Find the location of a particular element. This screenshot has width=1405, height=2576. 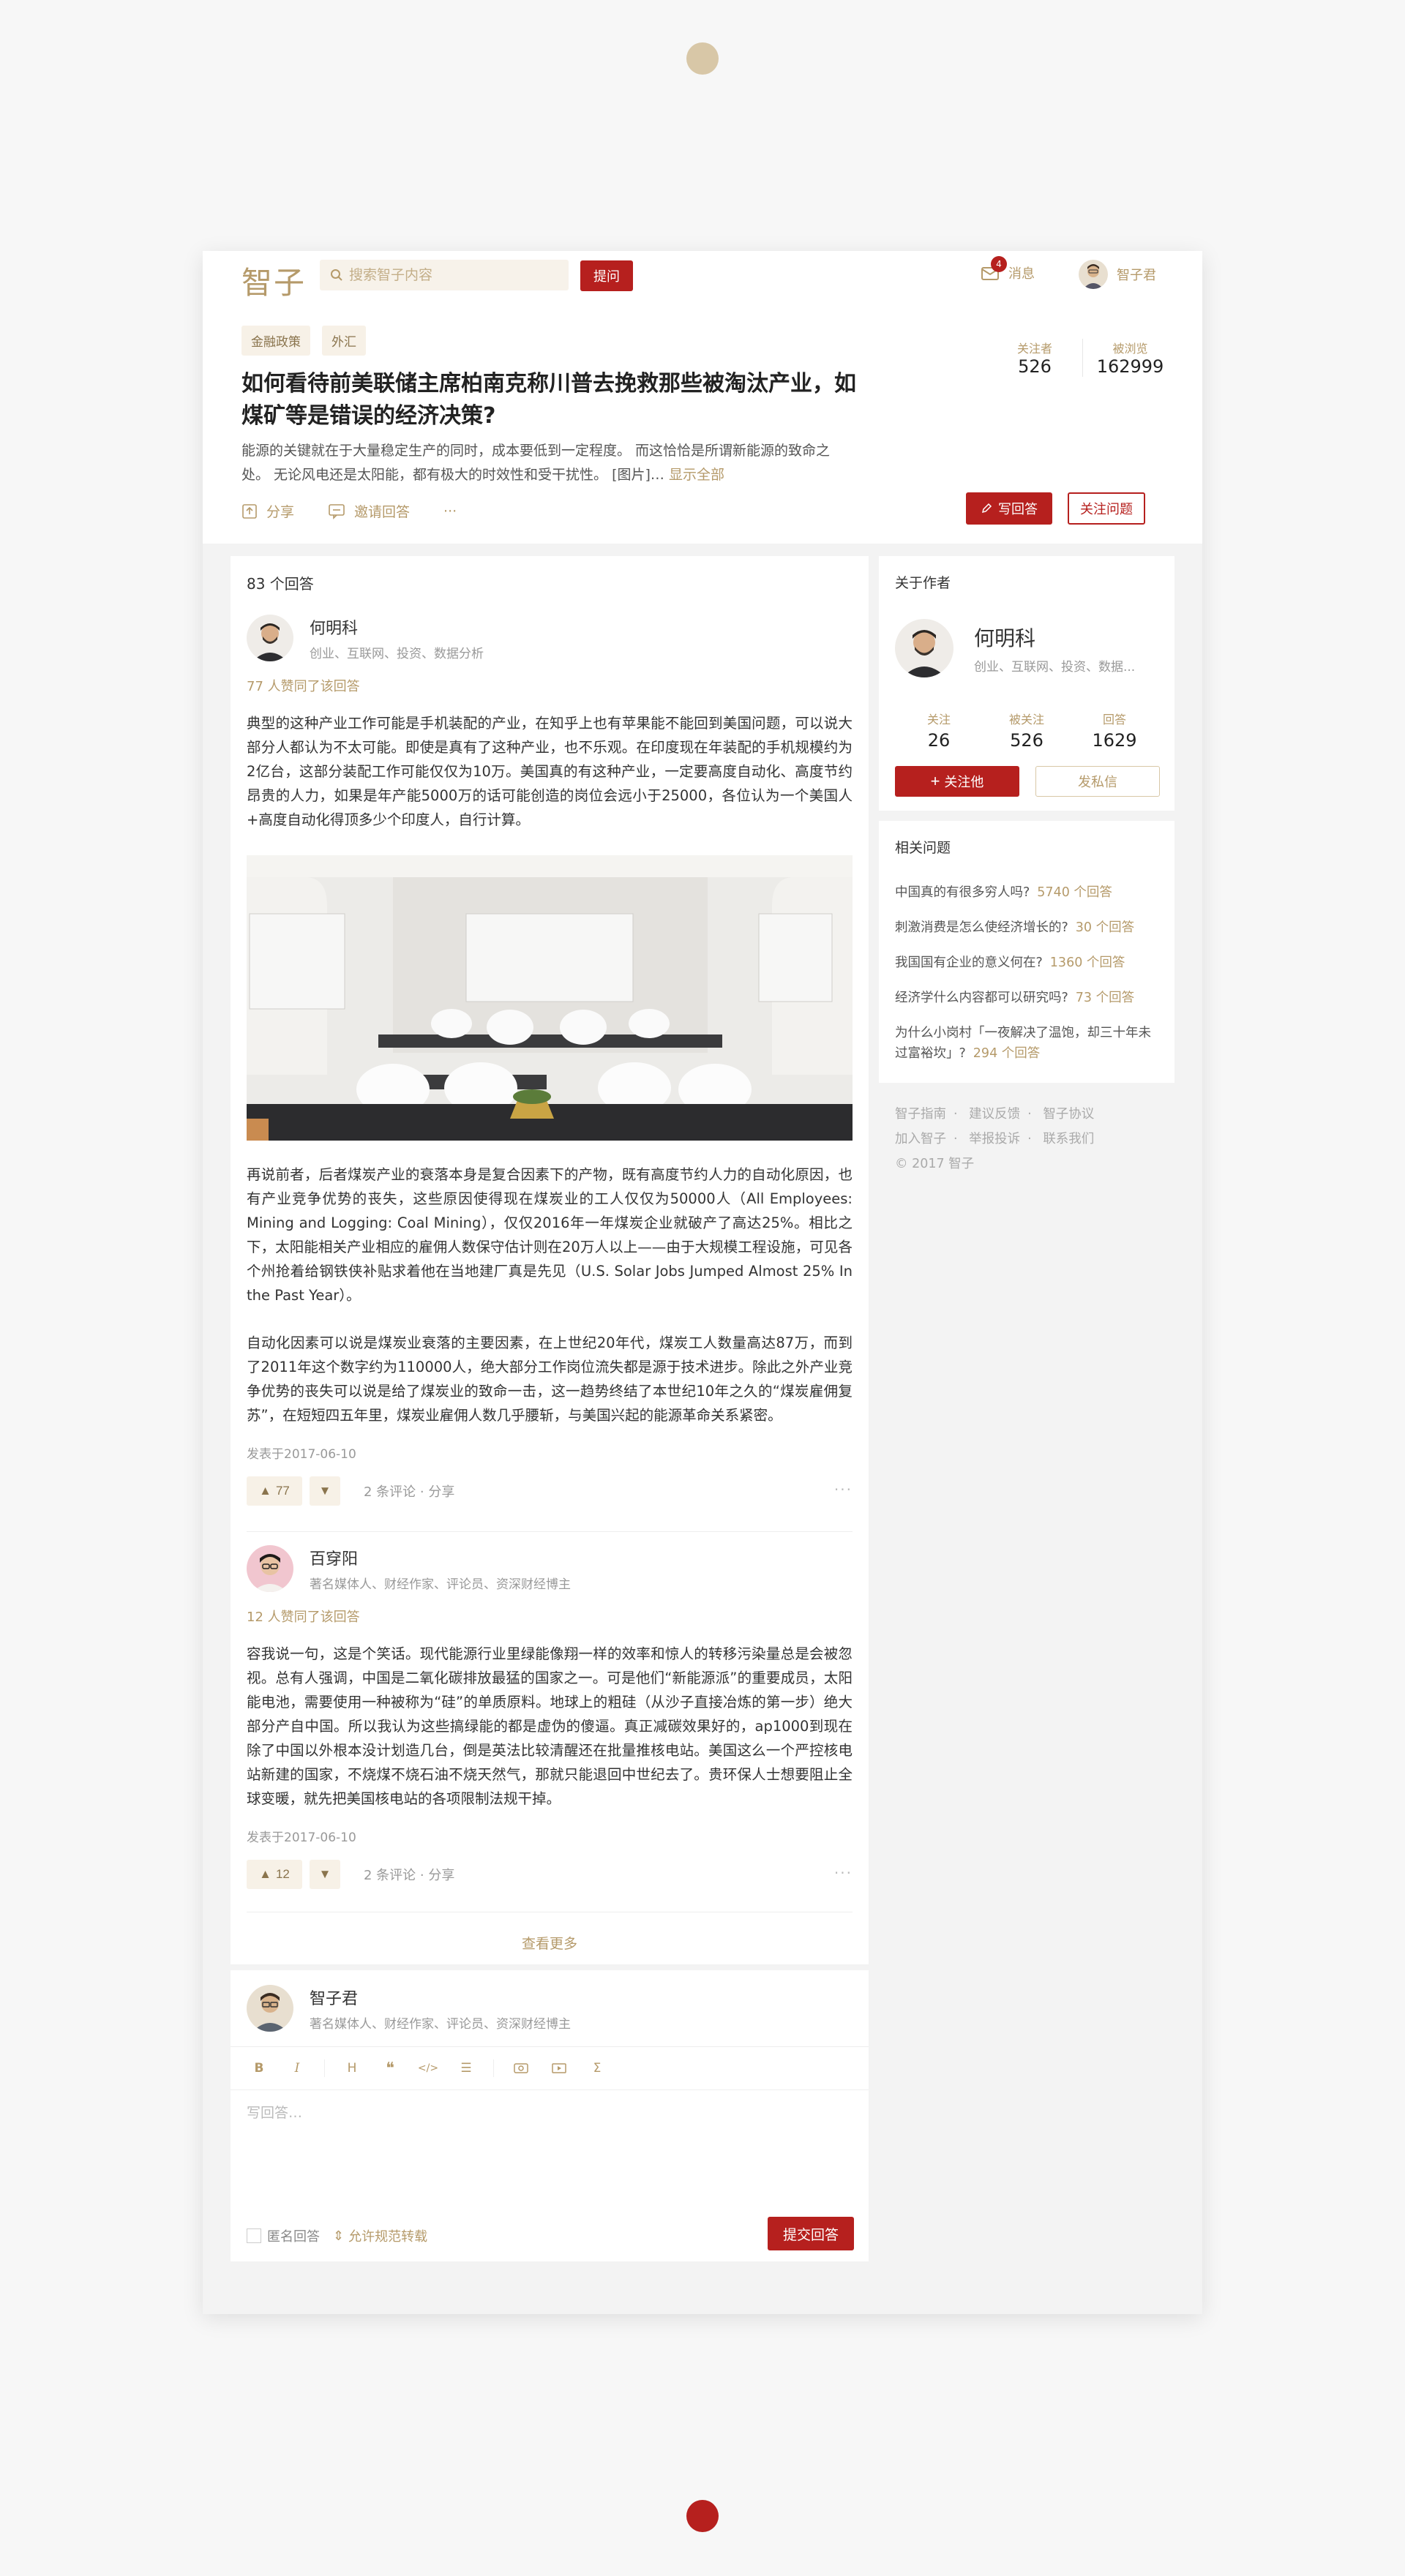

stat-label: 回答 is located at coordinates (1114, 719).